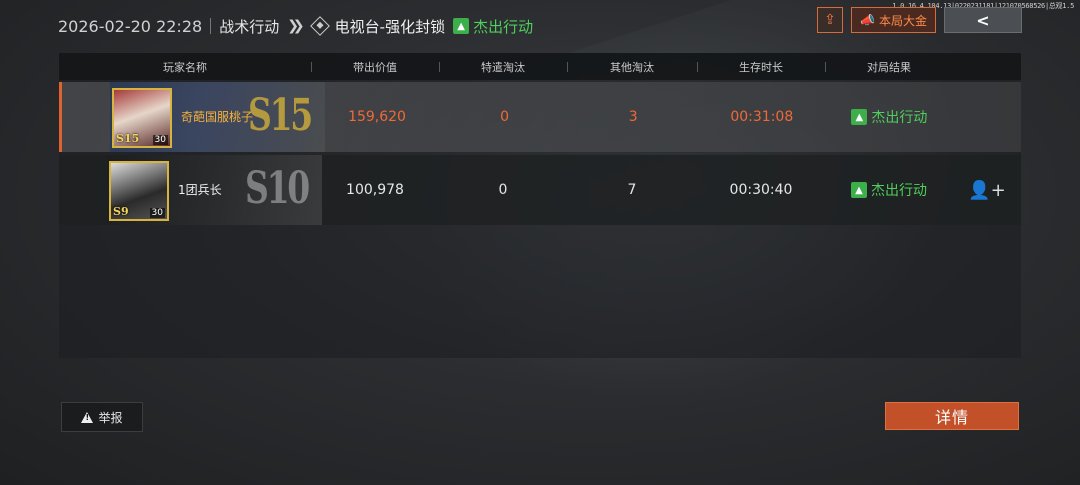 The width and height of the screenshot is (1080, 485). I want to click on player-name: 1团兵长, so click(200, 190).